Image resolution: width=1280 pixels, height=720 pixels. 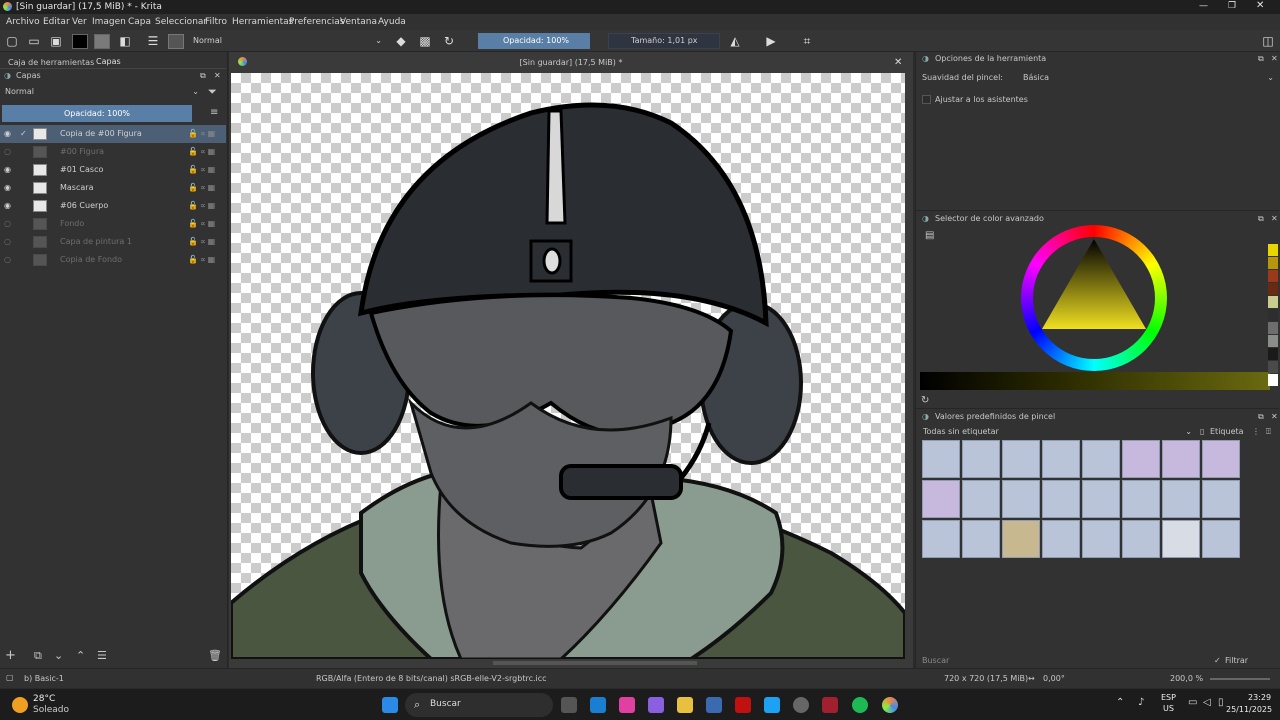 What do you see at coordinates (102, 92) in the screenshot?
I see `layer-blend-mode-select: Normal ⌄` at bounding box center [102, 92].